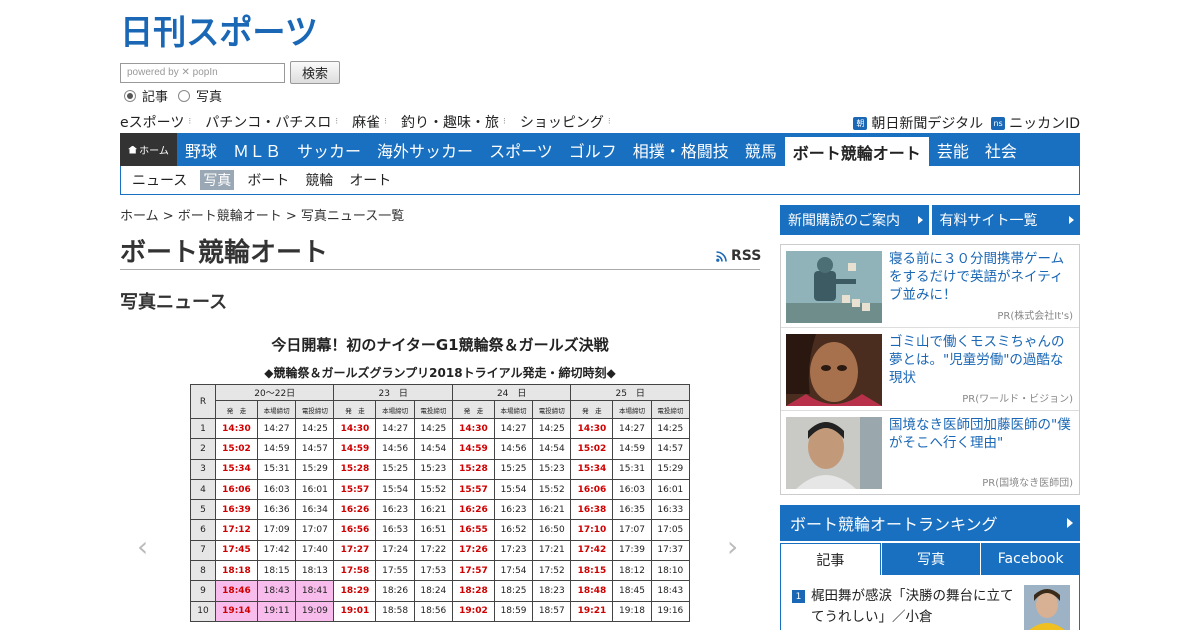 The image size is (1200, 630). Describe the element at coordinates (681, 149) in the screenshot. I see `nav-sumo: 相撲・格闘技` at that location.